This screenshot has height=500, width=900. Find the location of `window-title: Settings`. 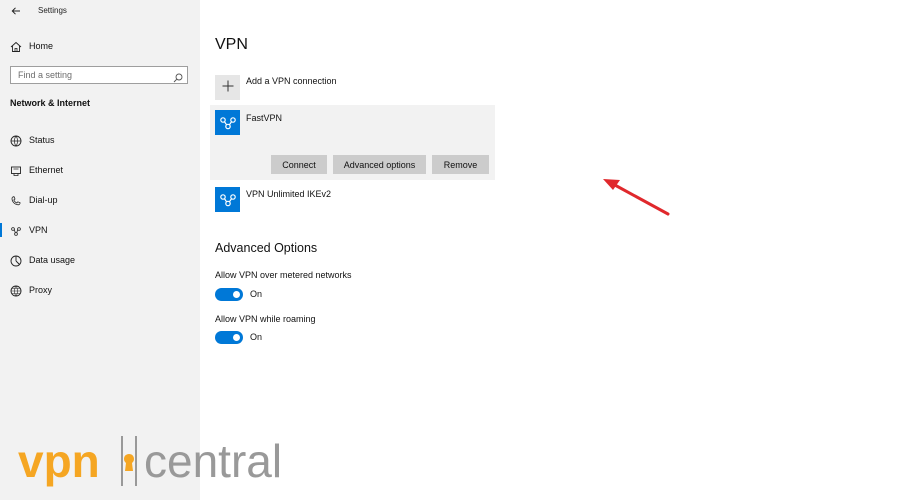

window-title: Settings is located at coordinates (52, 10).